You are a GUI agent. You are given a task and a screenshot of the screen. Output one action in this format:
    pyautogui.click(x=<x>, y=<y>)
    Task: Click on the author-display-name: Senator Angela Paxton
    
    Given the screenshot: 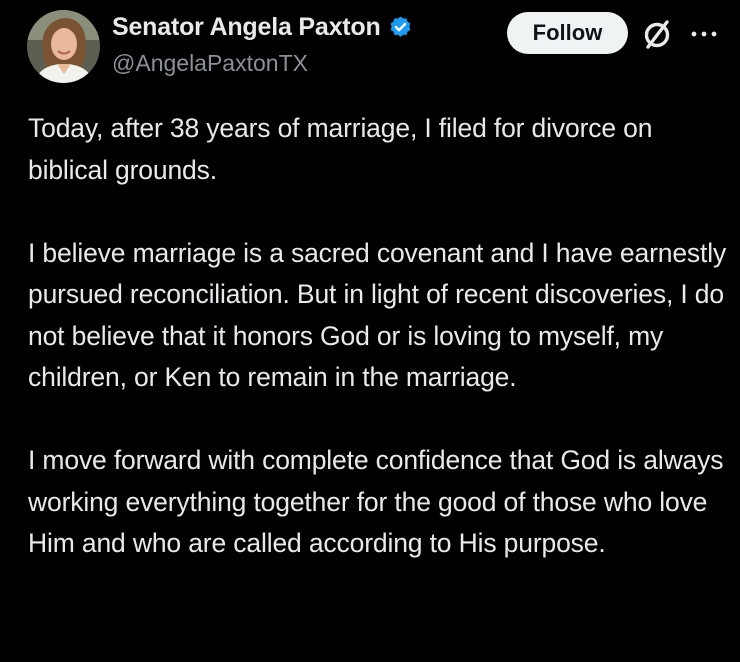 What is the action you would take?
    pyautogui.click(x=246, y=27)
    